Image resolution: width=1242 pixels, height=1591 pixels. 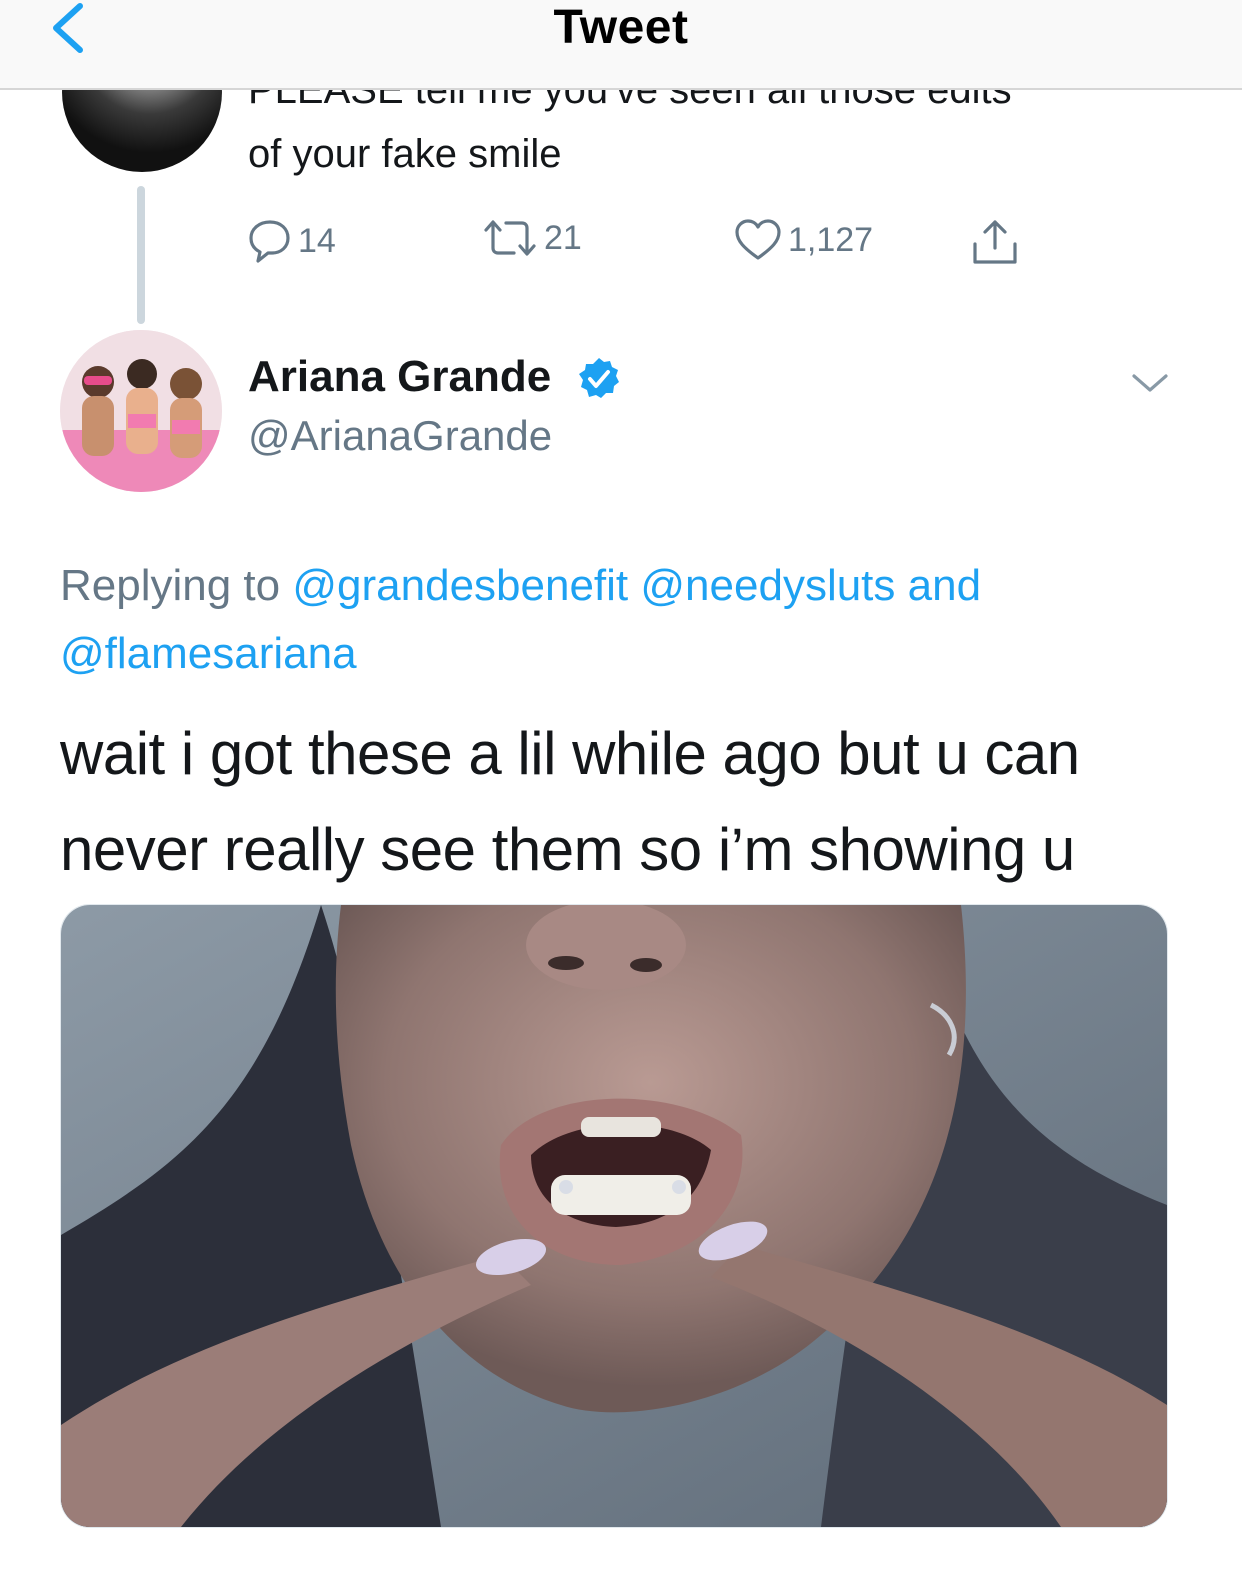 What do you see at coordinates (292, 241) in the screenshot?
I see `reply-button: 14` at bounding box center [292, 241].